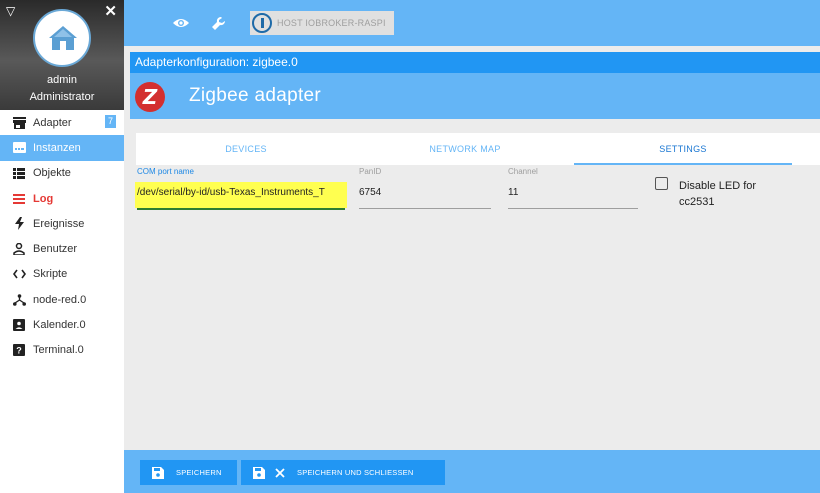 Image resolution: width=820 pixels, height=493 pixels. I want to click on tab-settings: SETTINGS, so click(683, 149).